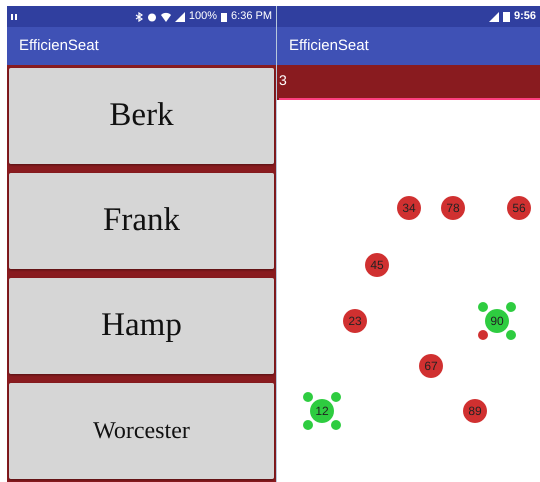  What do you see at coordinates (141, 116) in the screenshot?
I see `location-button: Berk` at bounding box center [141, 116].